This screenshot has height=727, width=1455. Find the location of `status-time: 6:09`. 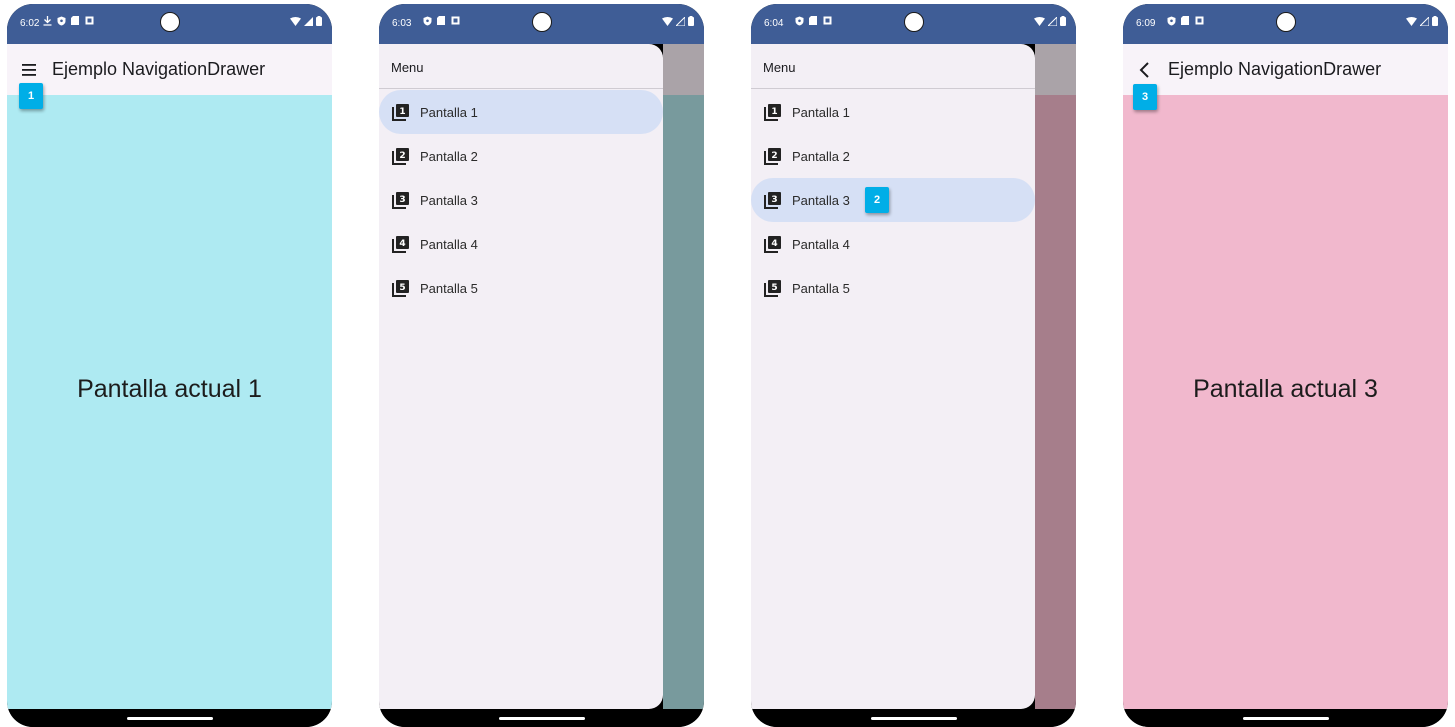

status-time: 6:09 is located at coordinates (1146, 23).